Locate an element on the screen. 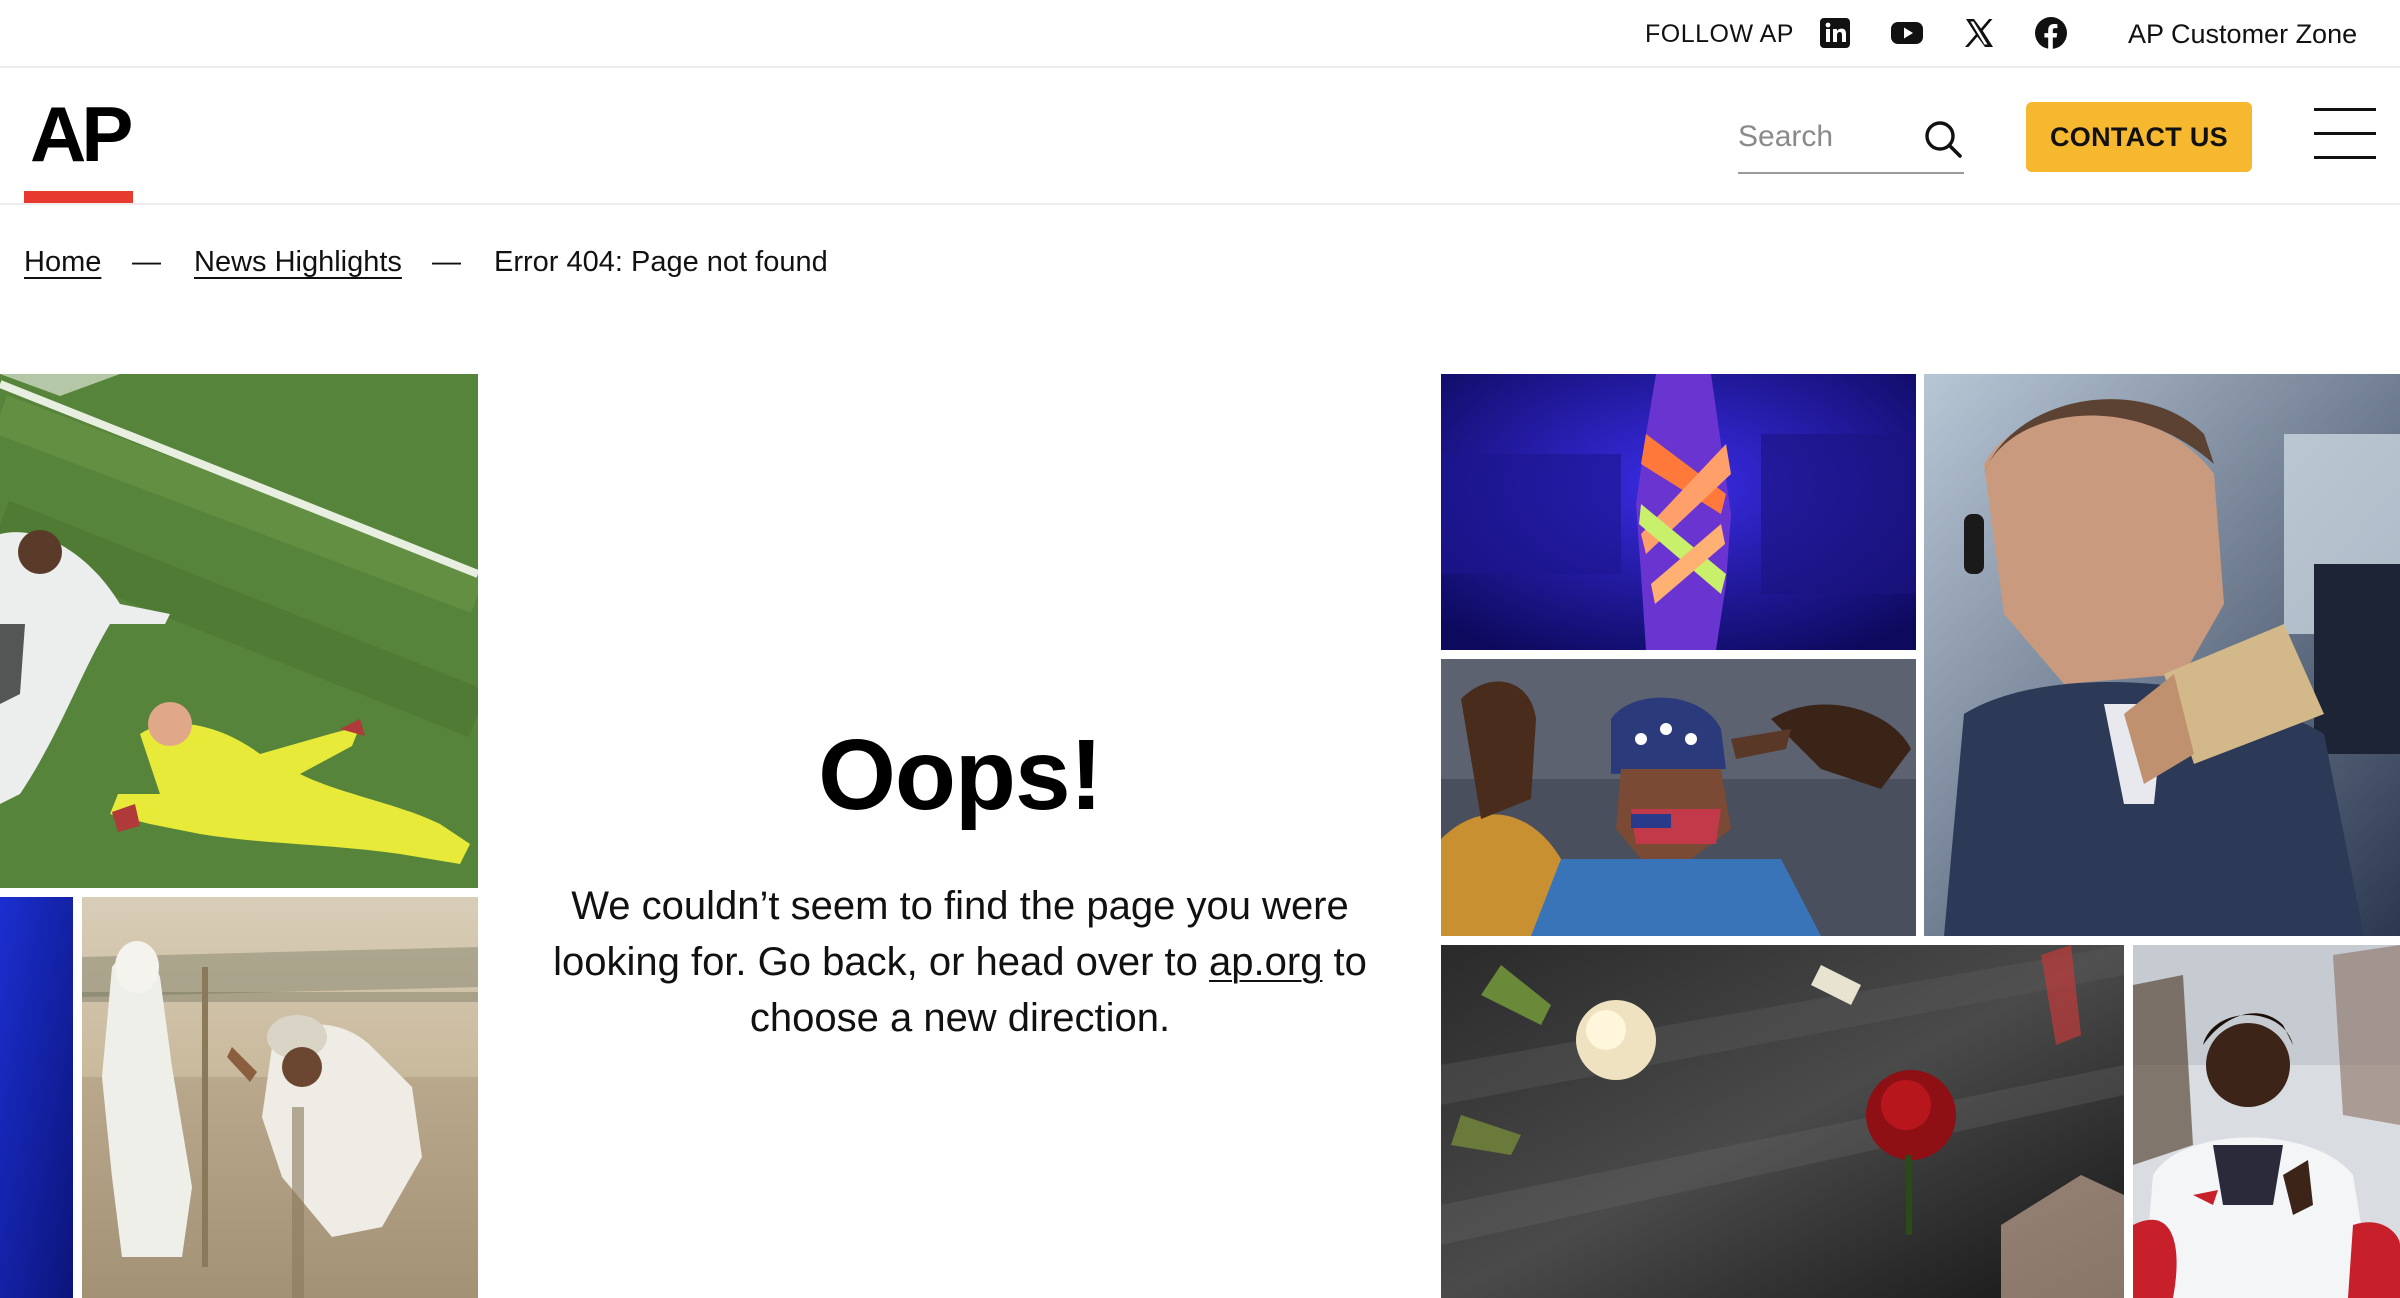 The image size is (2400, 1298). x-icon is located at coordinates (1979, 33).